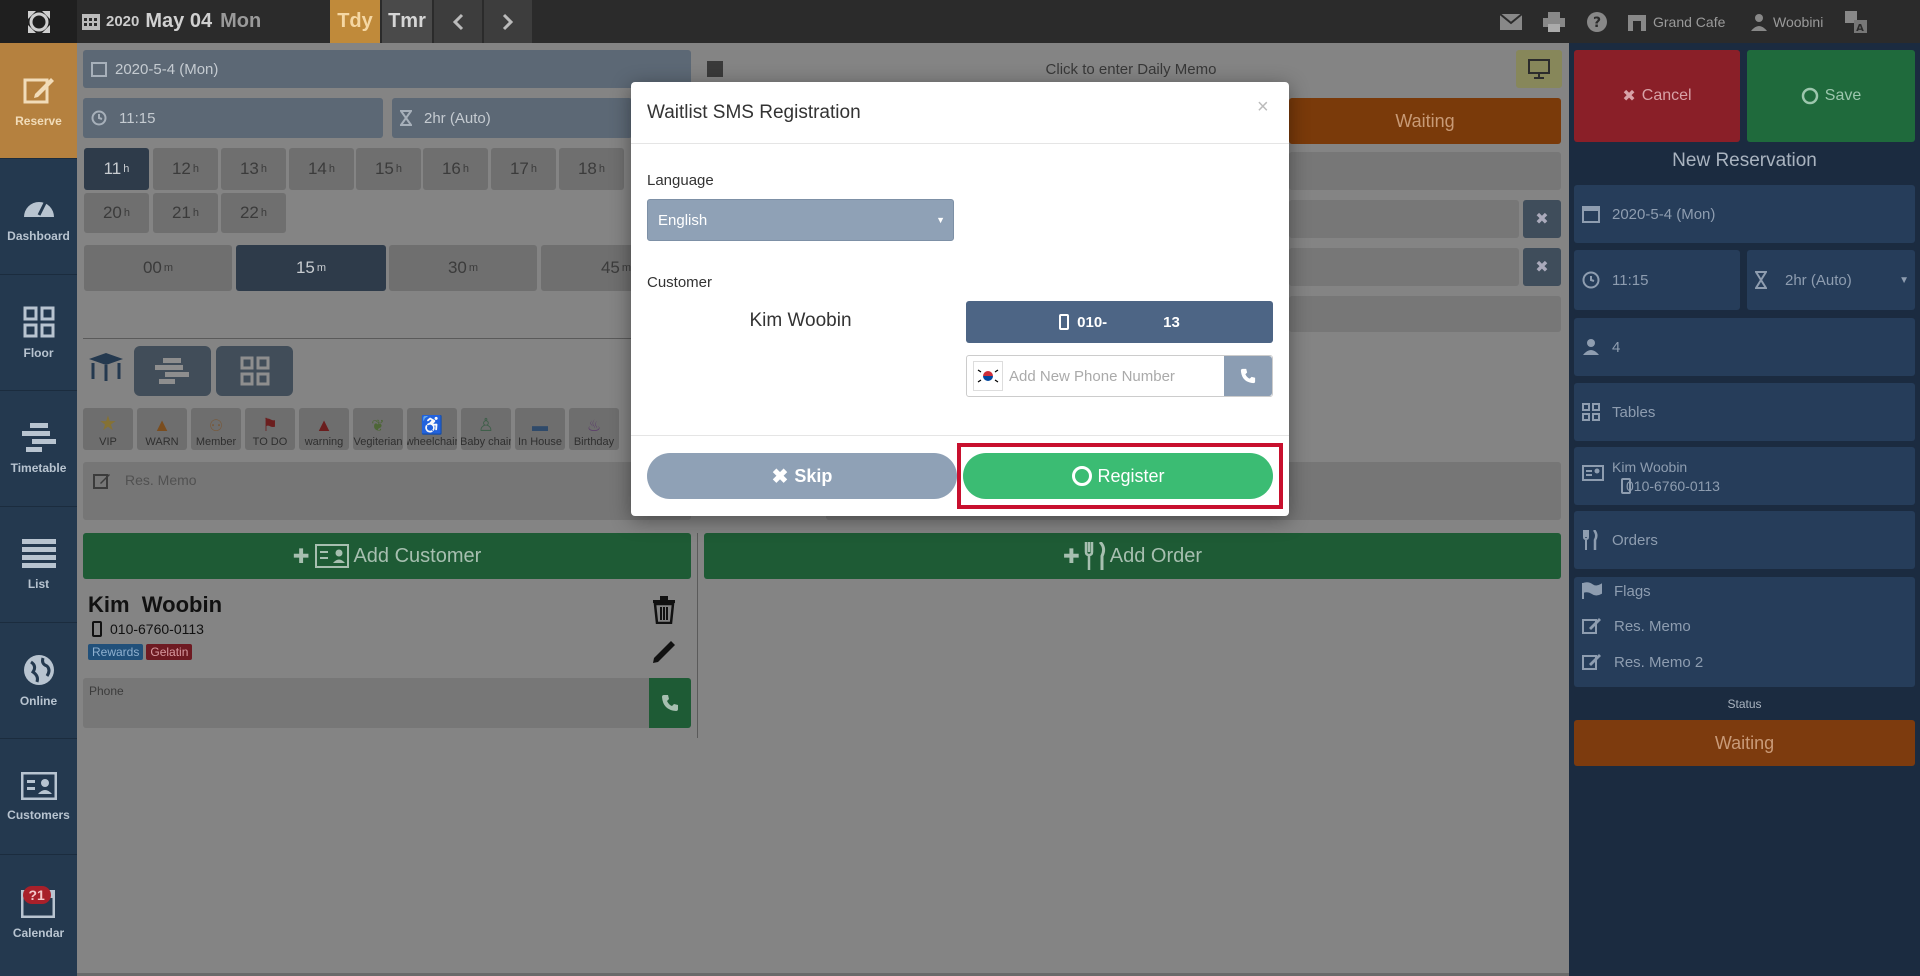  I want to click on minute-value: 15, so click(305, 267).